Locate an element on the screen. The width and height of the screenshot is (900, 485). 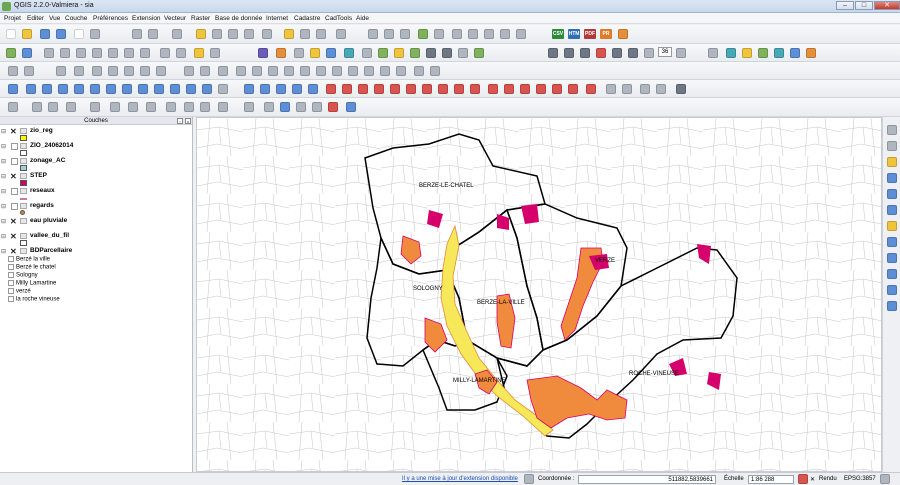
refresh-map-icon is located at coordinates (892, 306).